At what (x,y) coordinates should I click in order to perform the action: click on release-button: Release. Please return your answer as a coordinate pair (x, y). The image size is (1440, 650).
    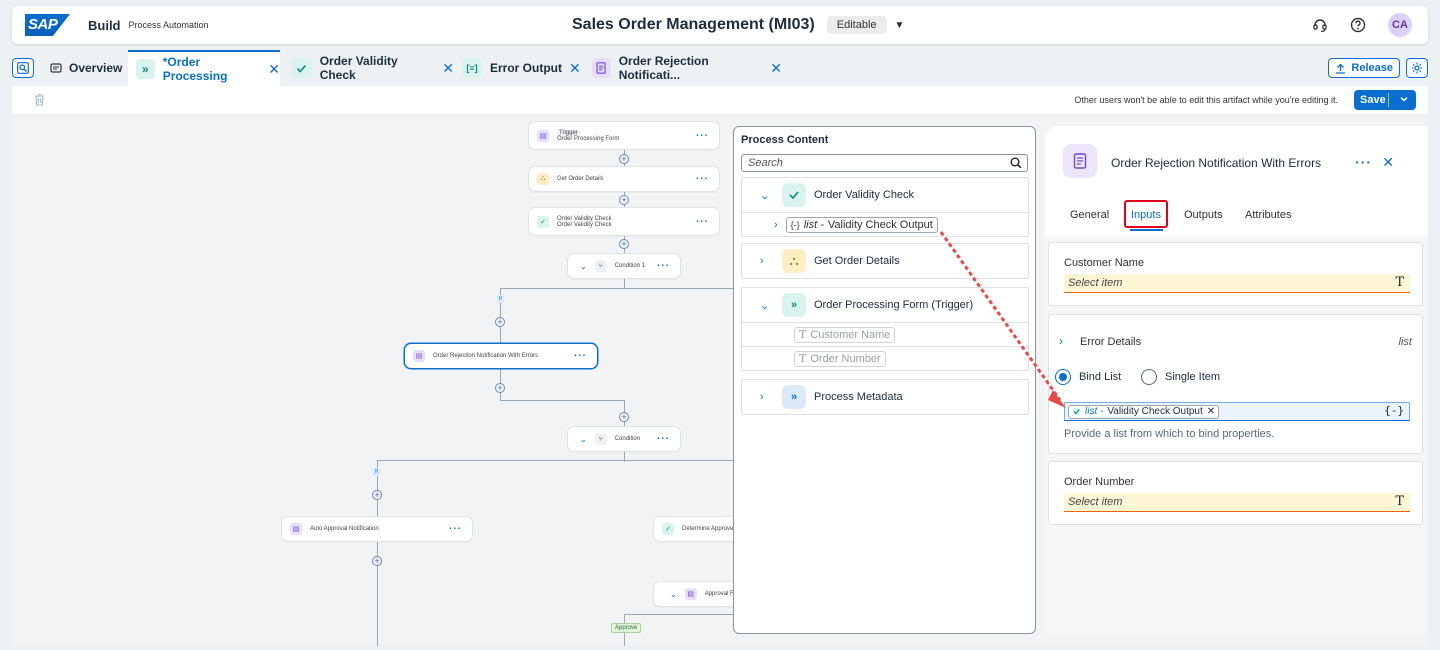
    Looking at the image, I should click on (1364, 68).